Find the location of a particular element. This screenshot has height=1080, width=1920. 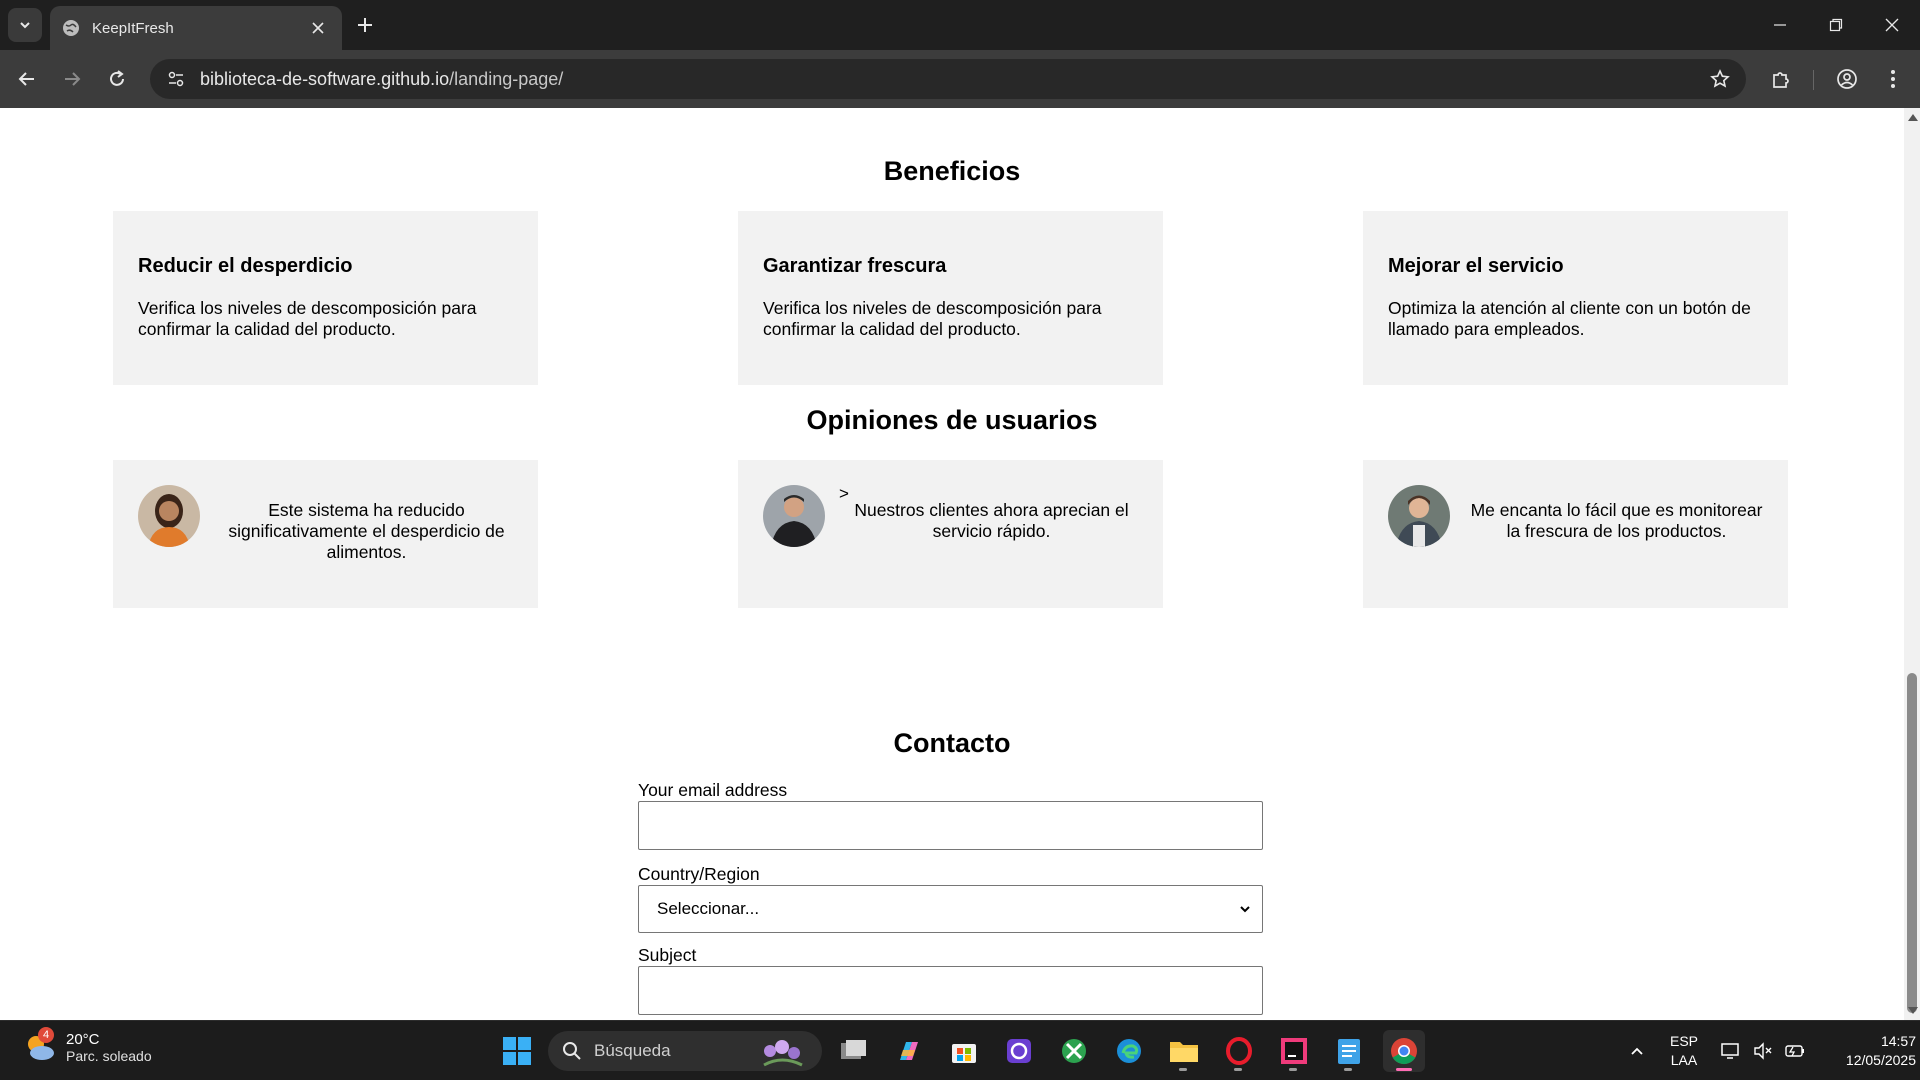

url-host: biblioteca-de-software.github.io is located at coordinates (325, 78).